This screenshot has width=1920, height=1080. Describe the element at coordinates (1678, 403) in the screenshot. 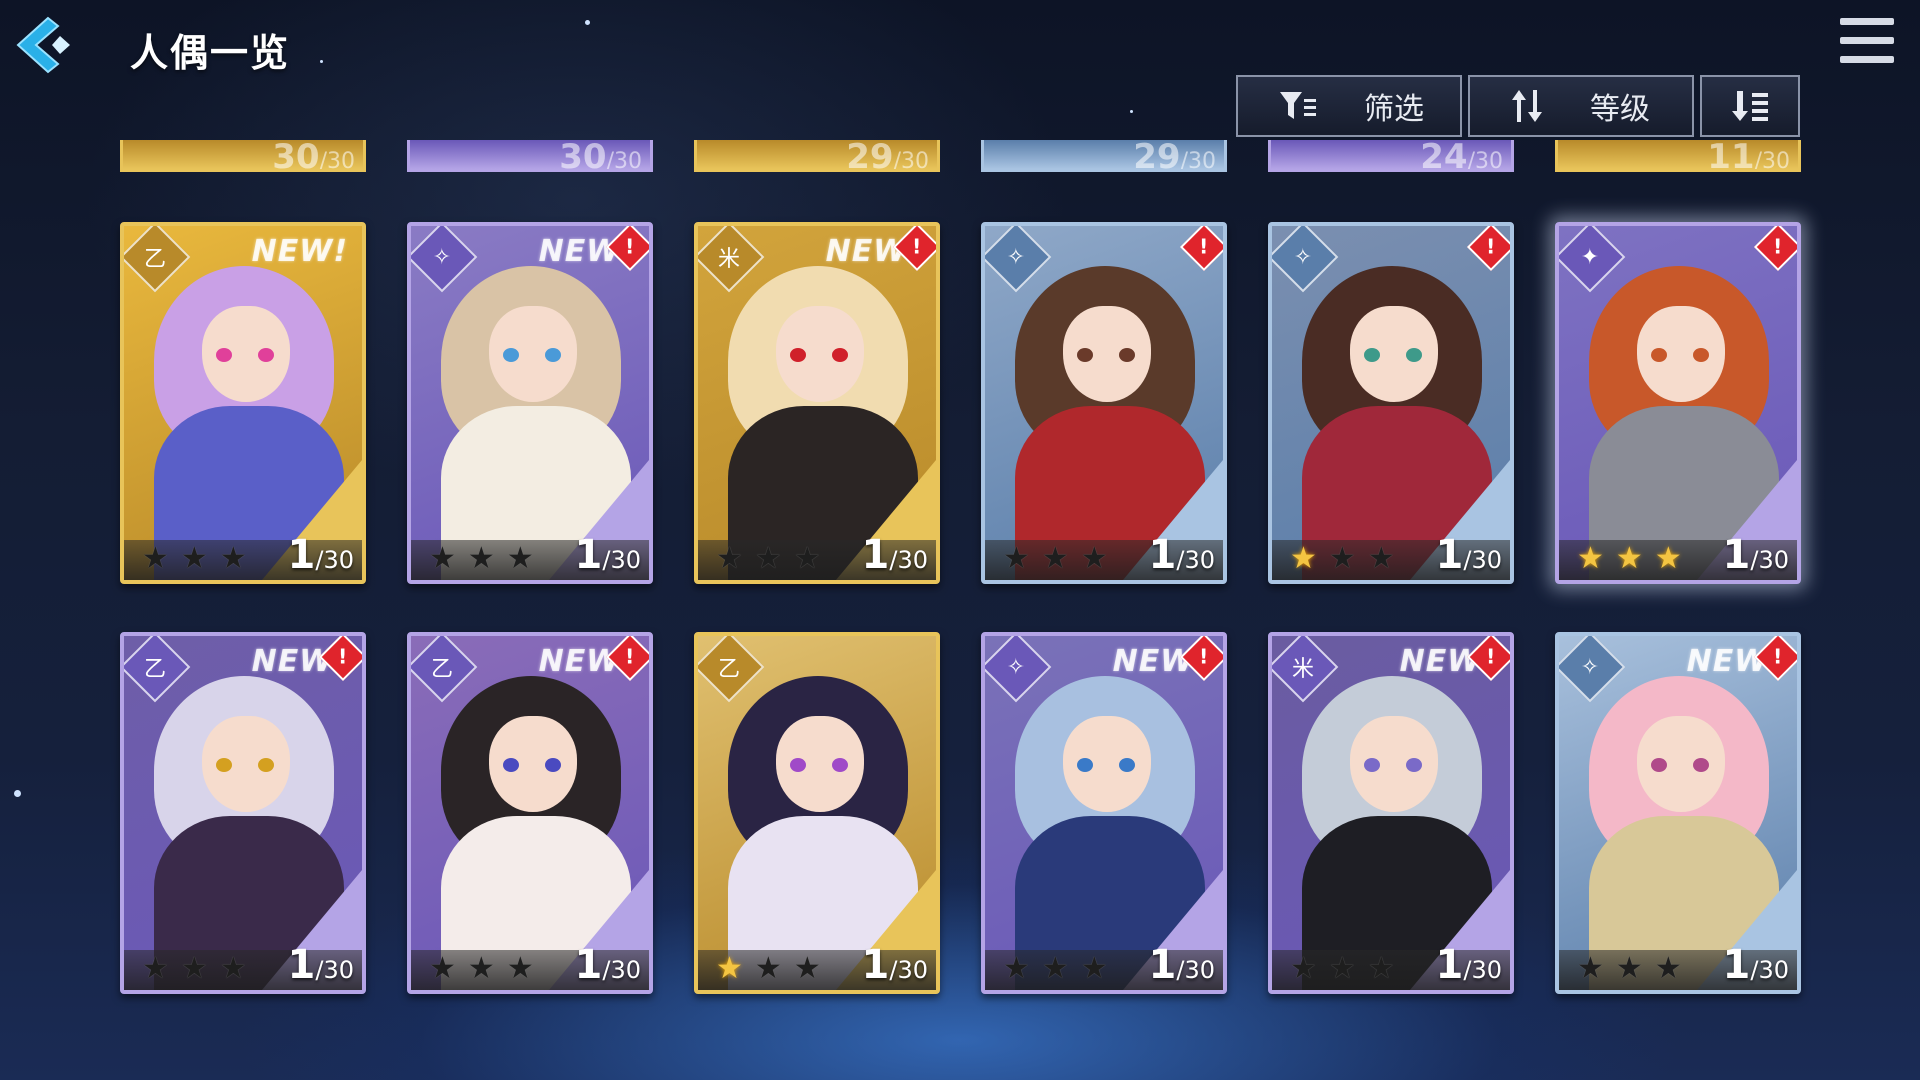

I see `doll-card: ★ ★ ★ 1/30 ✦!` at that location.